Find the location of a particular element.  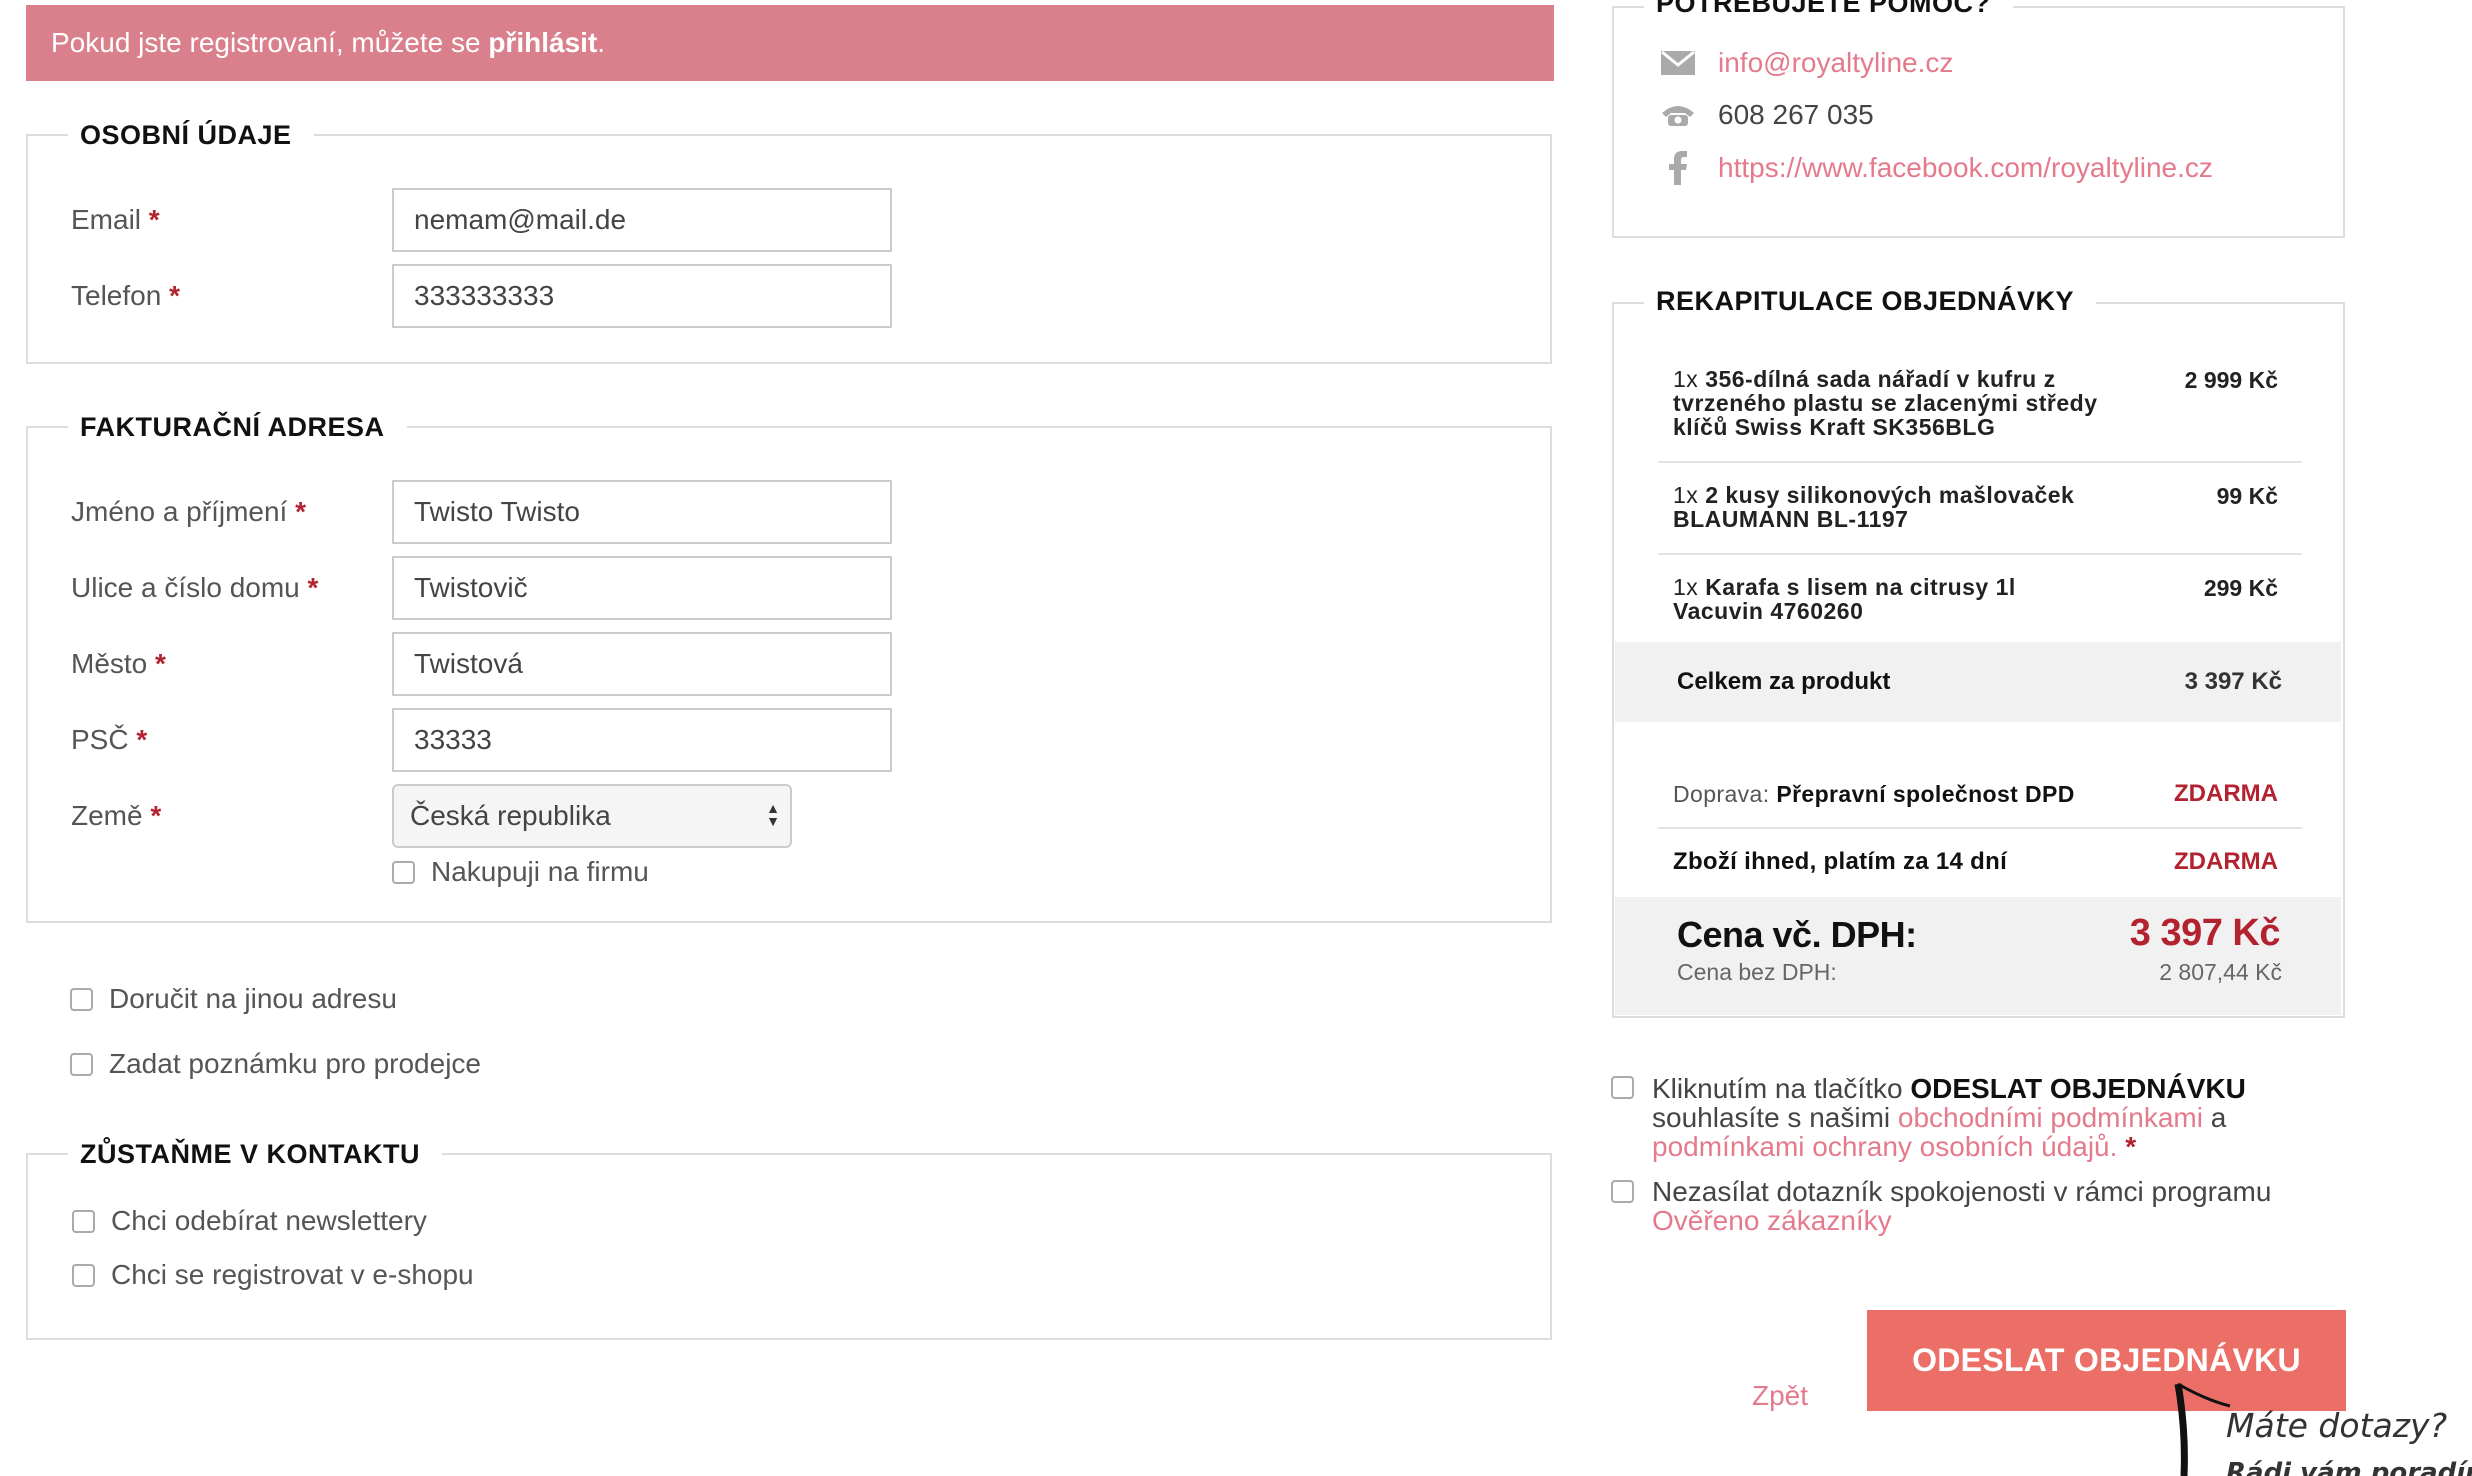

help-facebook-link: https://www.facebook.com/royaltyline.cz is located at coordinates (1965, 168).